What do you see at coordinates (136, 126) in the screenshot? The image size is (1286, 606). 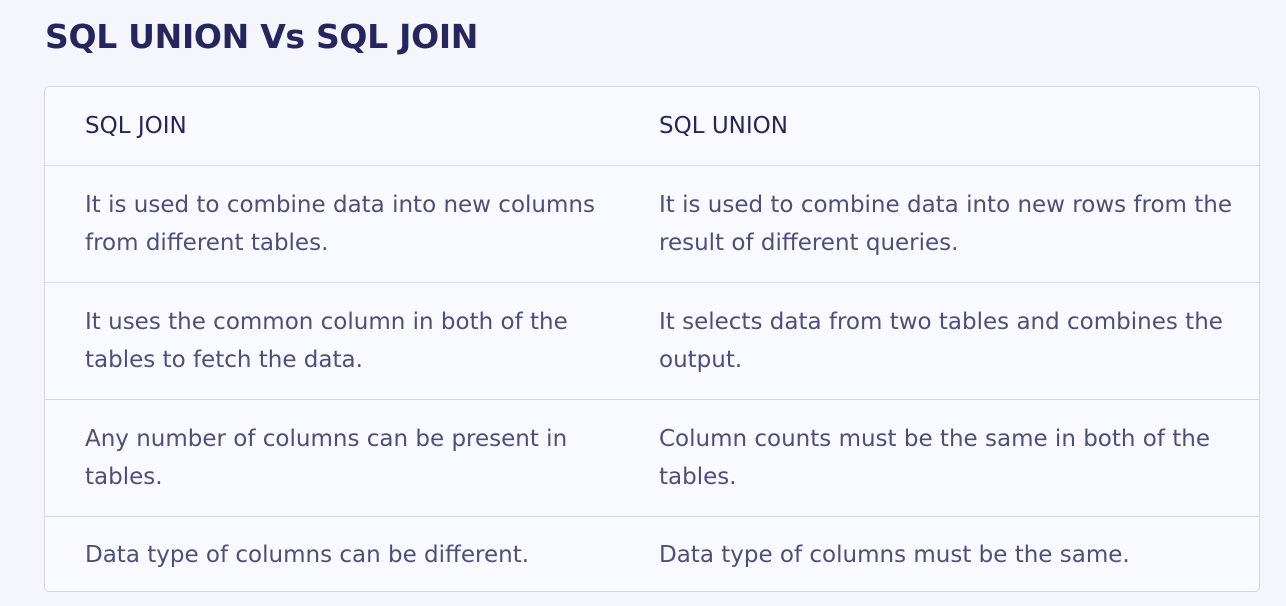 I see `column-header-sql-join: SQL JOIN` at bounding box center [136, 126].